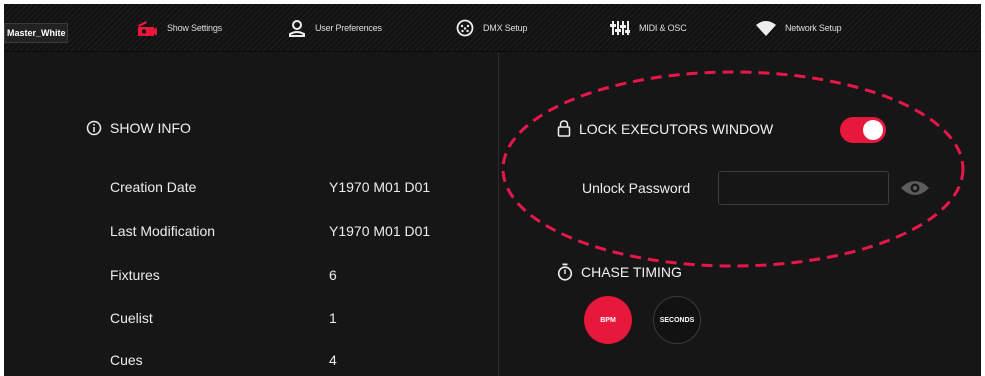 The width and height of the screenshot is (985, 376). Describe the element at coordinates (631, 272) in the screenshot. I see `chase-timing-title: CHASE TIMING` at that location.